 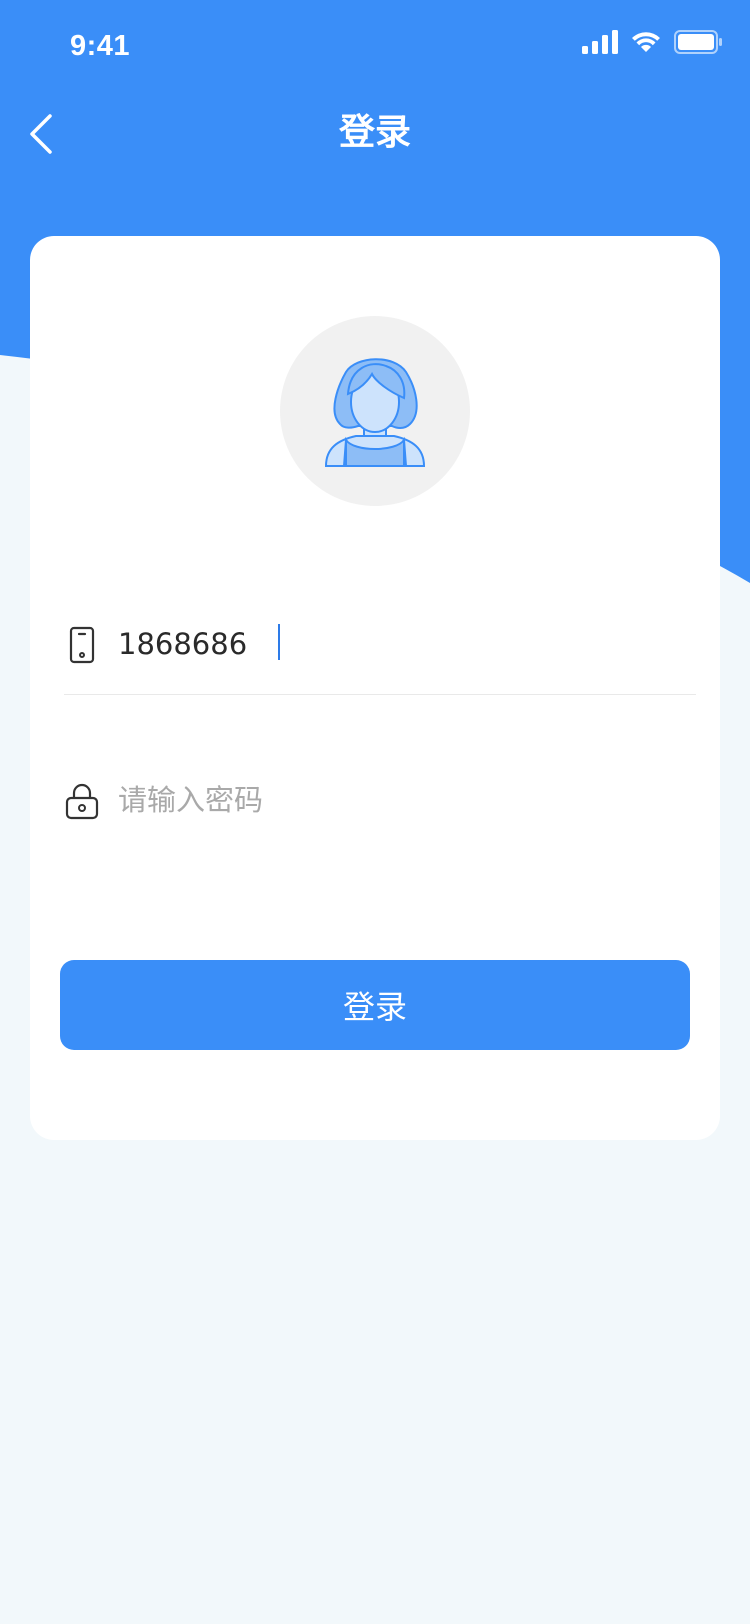 I want to click on login-button: 登录, so click(x=375, y=1005).